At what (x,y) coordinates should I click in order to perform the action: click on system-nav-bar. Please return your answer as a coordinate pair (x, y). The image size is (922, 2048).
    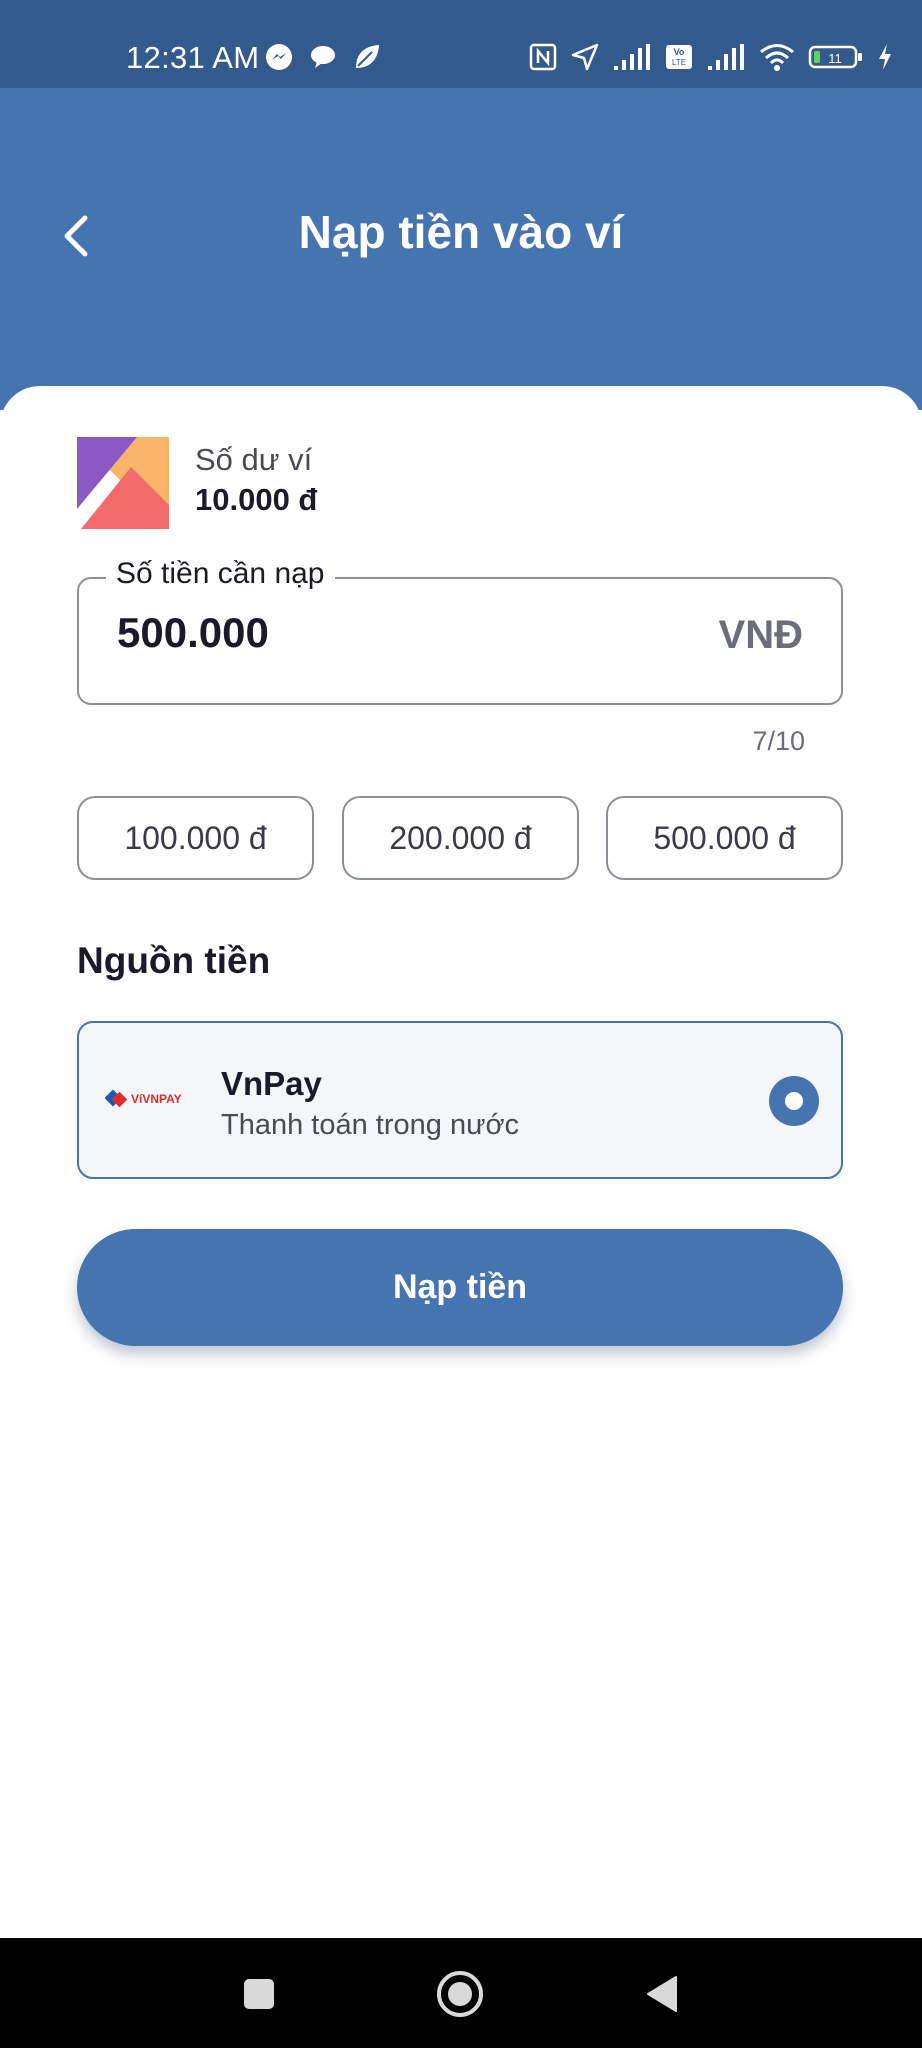
    Looking at the image, I should click on (461, 1993).